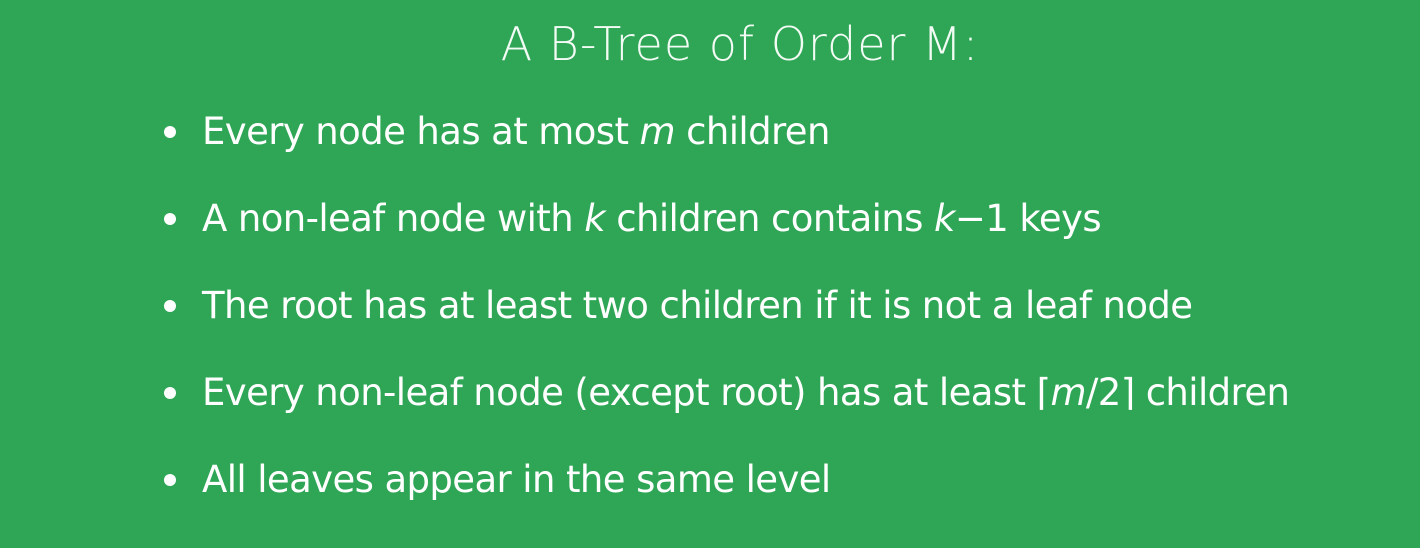 Image resolution: width=1420 pixels, height=548 pixels. I want to click on slide-title: A B-Tree of Order M:, so click(740, 44).